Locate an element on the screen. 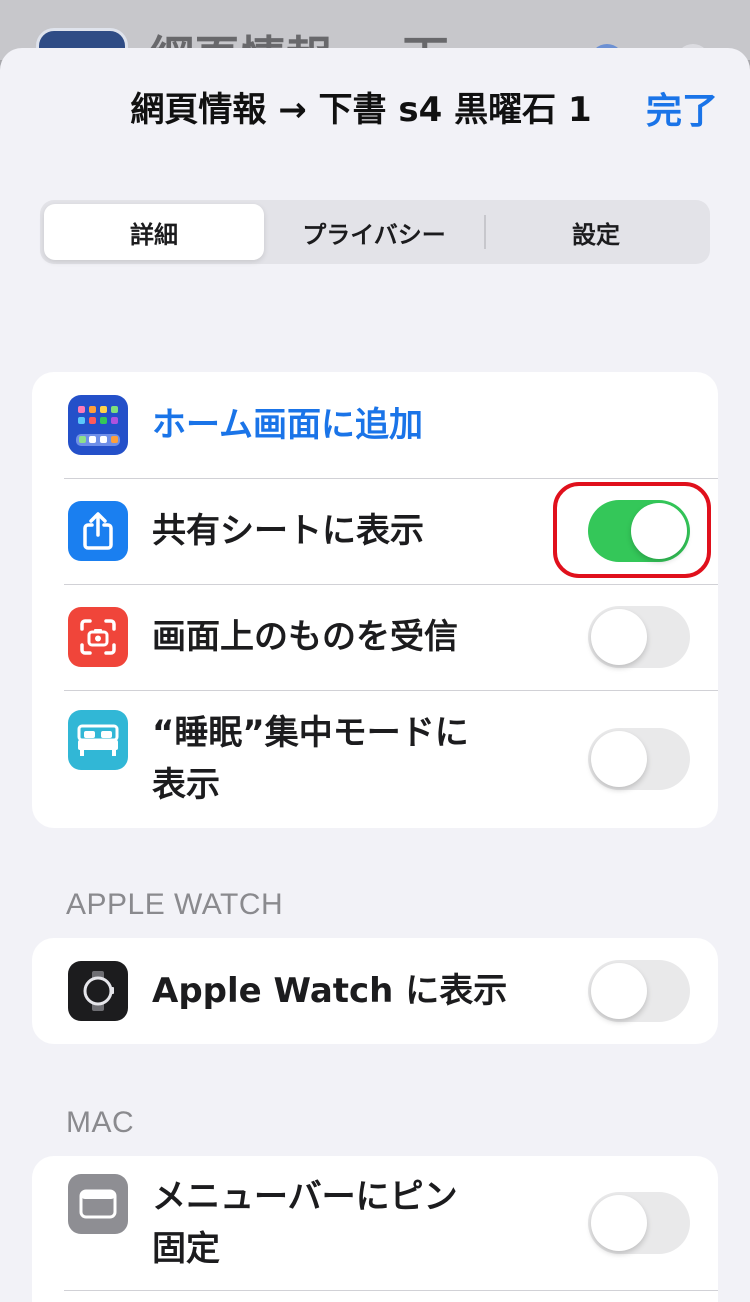 This screenshot has height=1302, width=750. receive-onscreen-label: 画面上のものを受信 is located at coordinates (305, 637).